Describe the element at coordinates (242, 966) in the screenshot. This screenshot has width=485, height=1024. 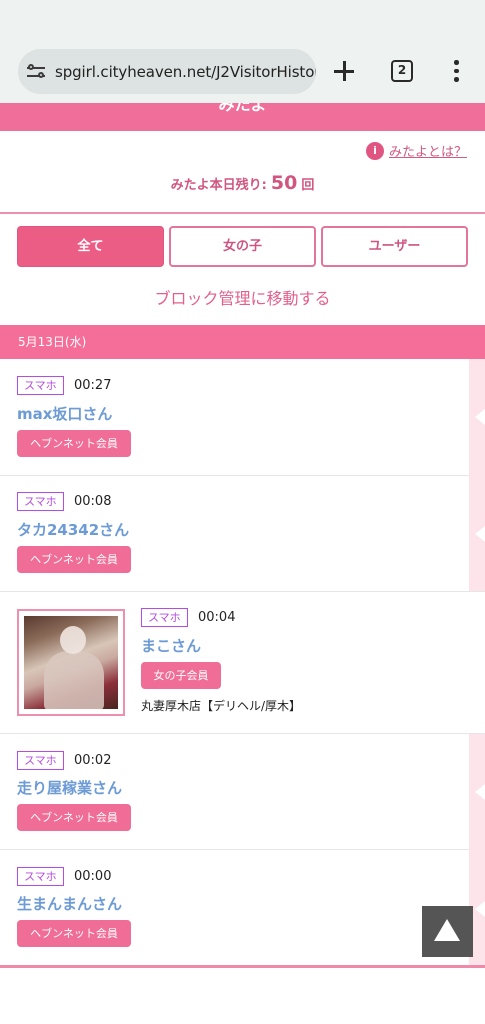
I see `list-bottom-border` at that location.